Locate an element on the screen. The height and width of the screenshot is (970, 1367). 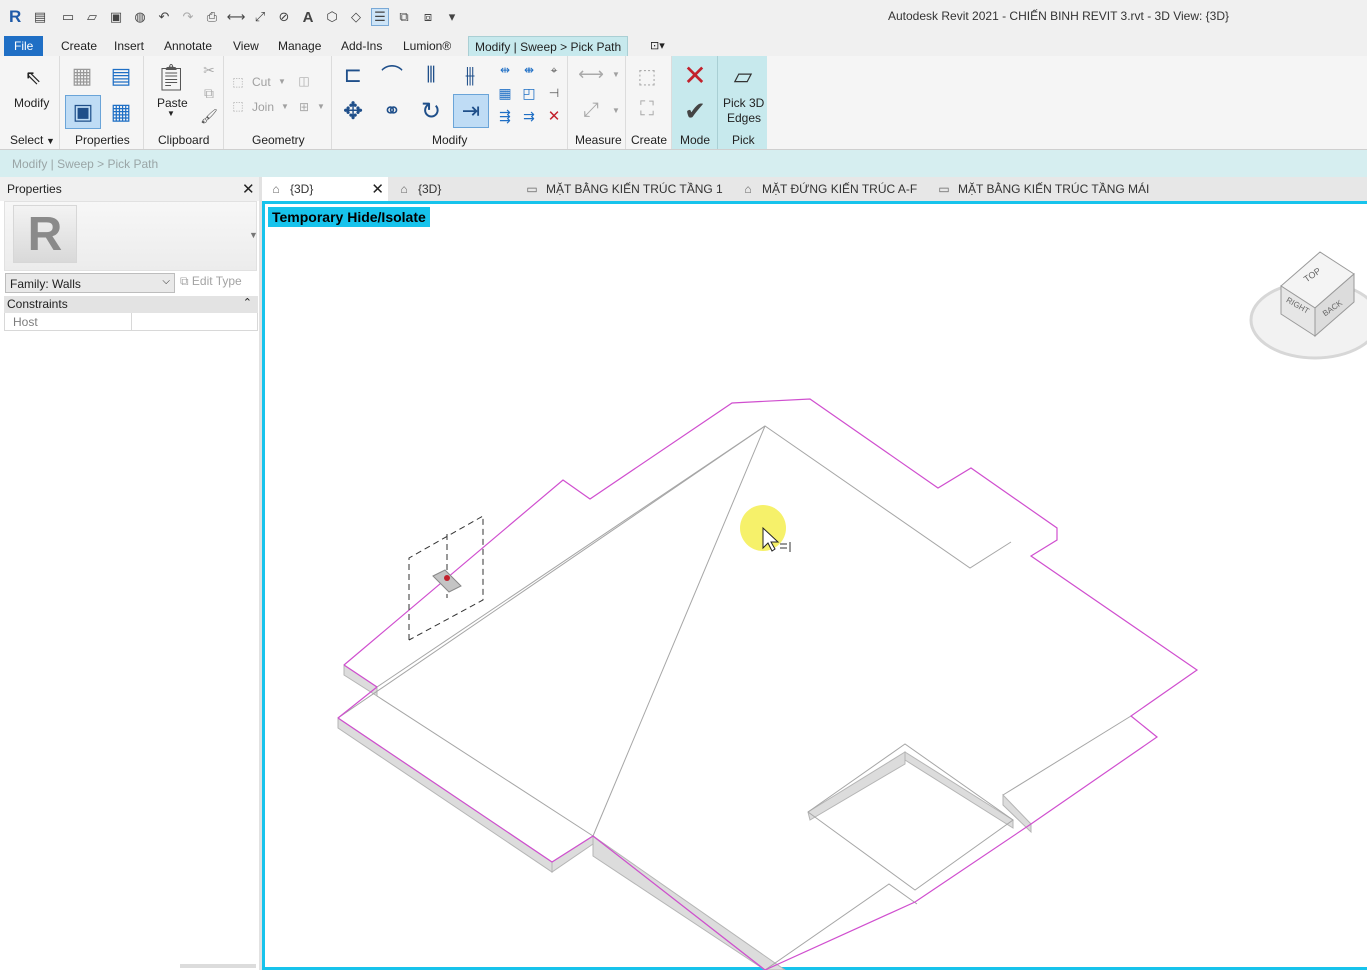
select-dropdown-icon: ▼ is located at coordinates (50, 141).